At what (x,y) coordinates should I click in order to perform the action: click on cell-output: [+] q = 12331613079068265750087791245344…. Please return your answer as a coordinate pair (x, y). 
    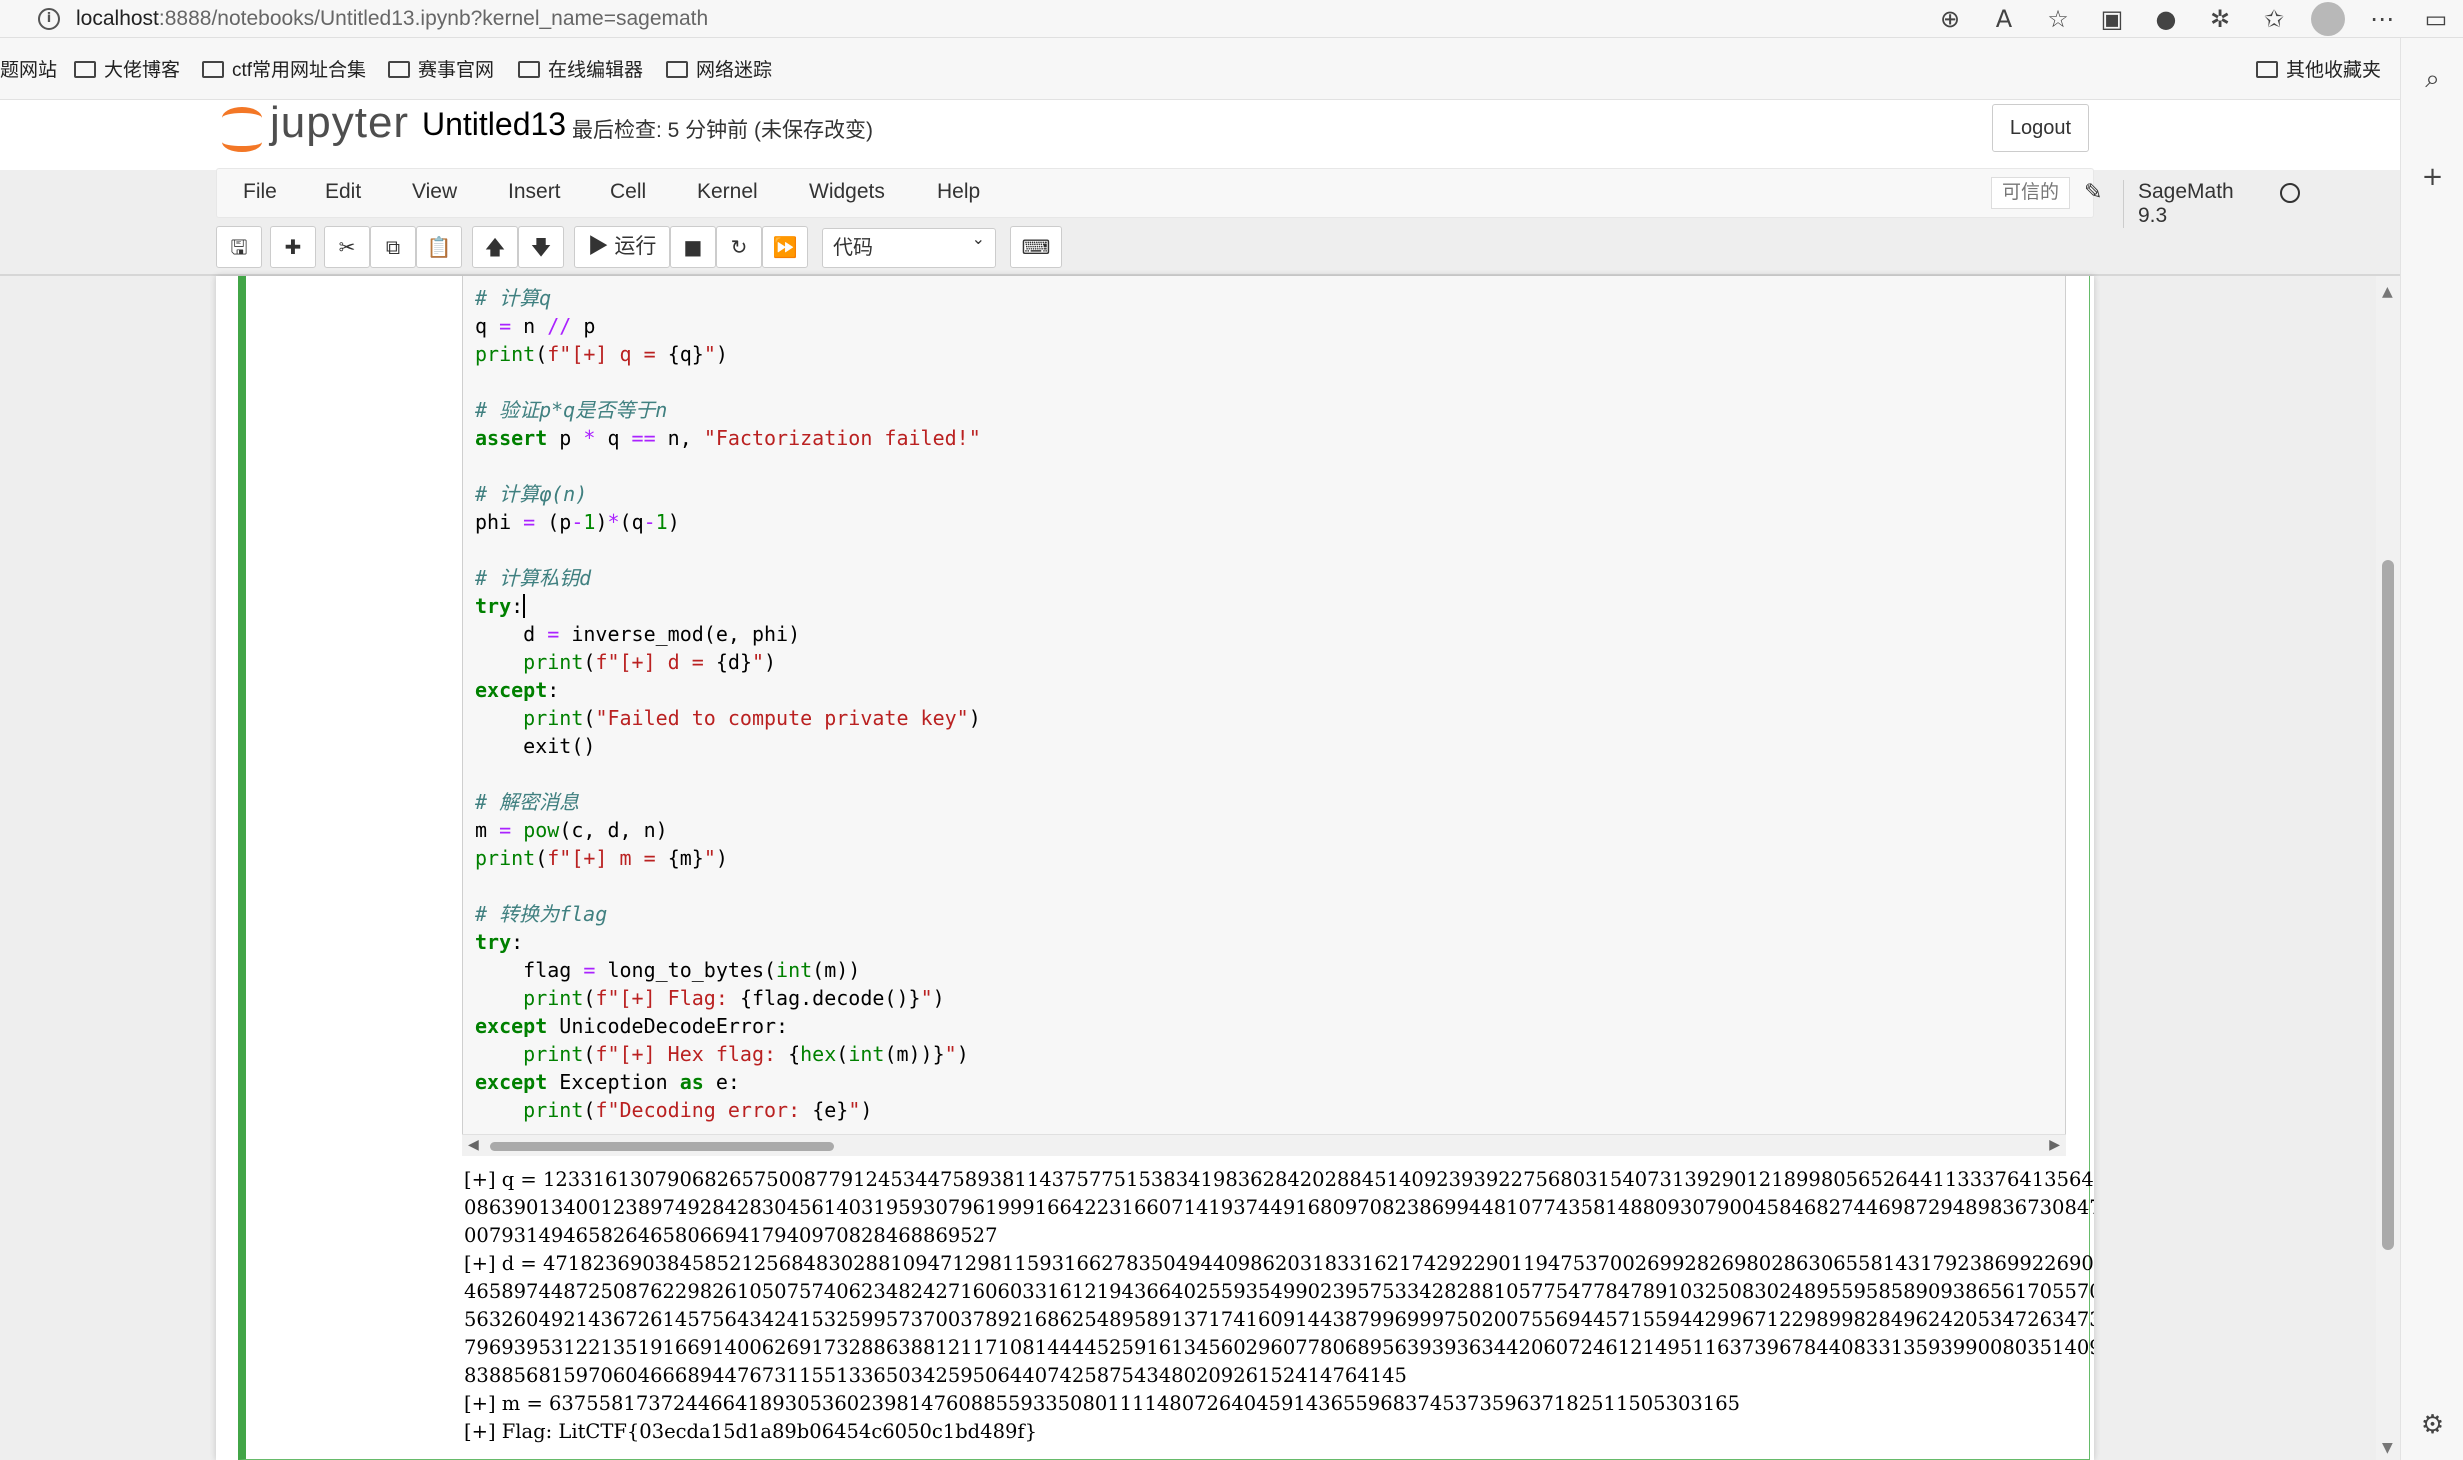
    Looking at the image, I should click on (1279, 1306).